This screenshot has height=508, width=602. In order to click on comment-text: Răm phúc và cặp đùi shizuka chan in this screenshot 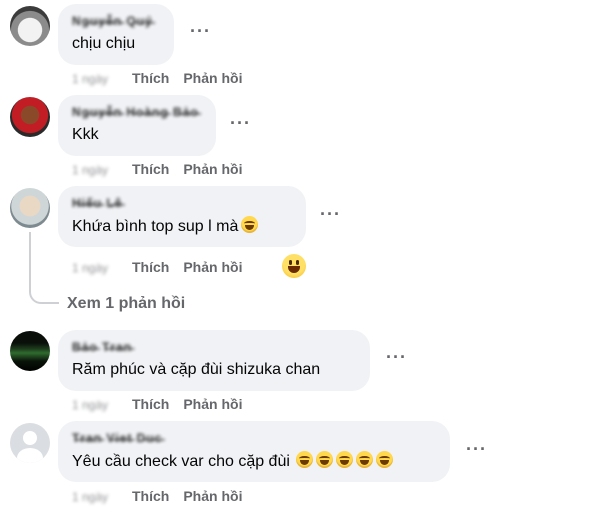, I will do `click(196, 369)`.